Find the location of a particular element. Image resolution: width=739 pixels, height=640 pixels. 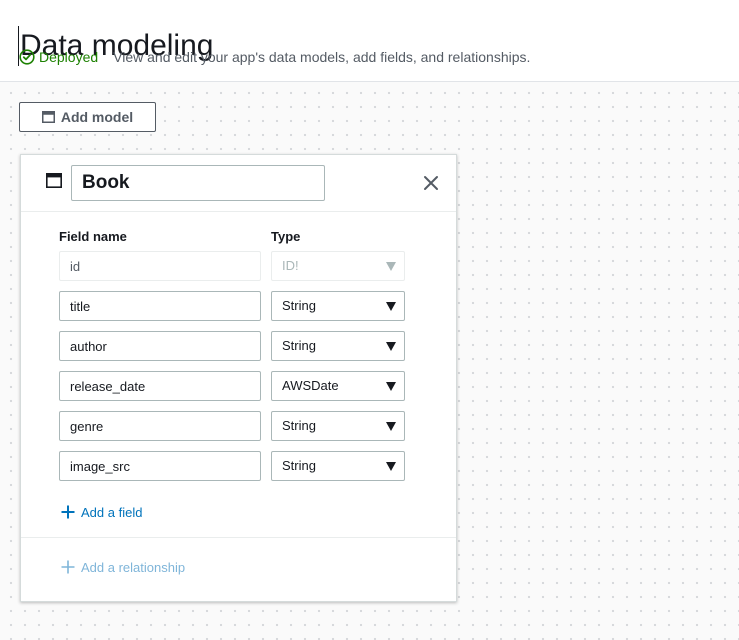

field-type-select: ID! is located at coordinates (338, 266).